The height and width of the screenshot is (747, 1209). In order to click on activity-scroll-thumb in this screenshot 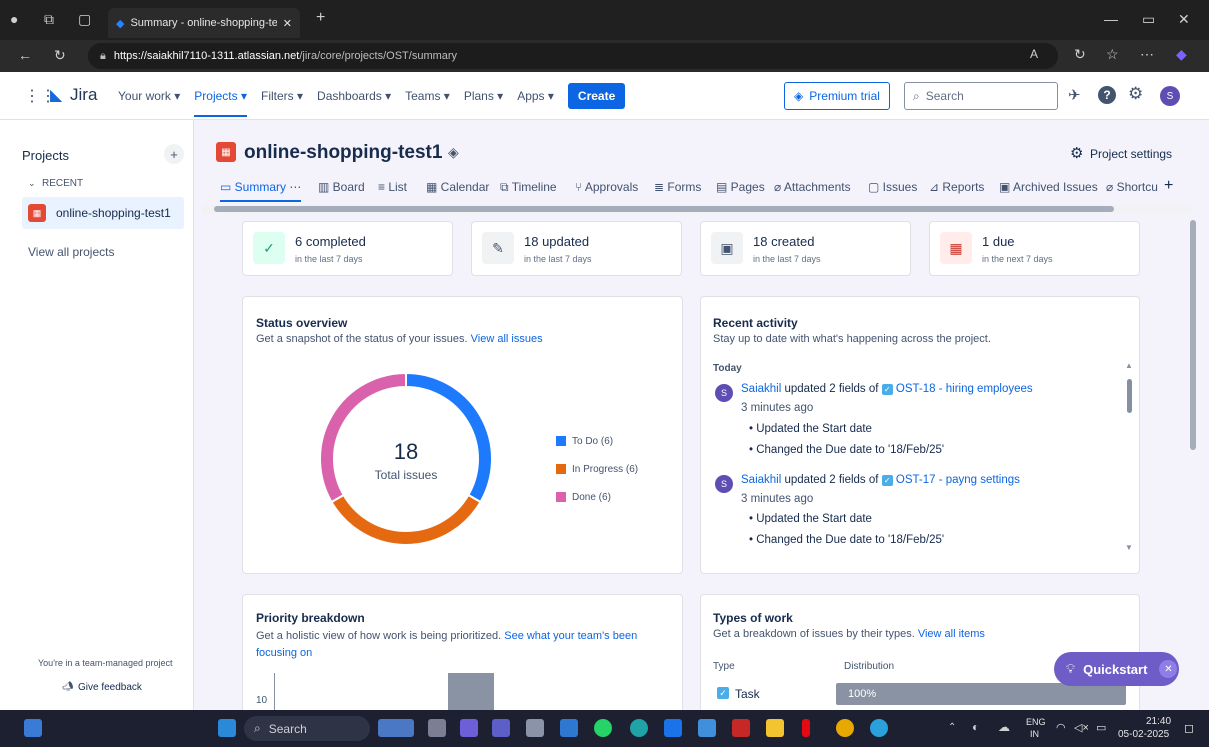, I will do `click(1129, 396)`.